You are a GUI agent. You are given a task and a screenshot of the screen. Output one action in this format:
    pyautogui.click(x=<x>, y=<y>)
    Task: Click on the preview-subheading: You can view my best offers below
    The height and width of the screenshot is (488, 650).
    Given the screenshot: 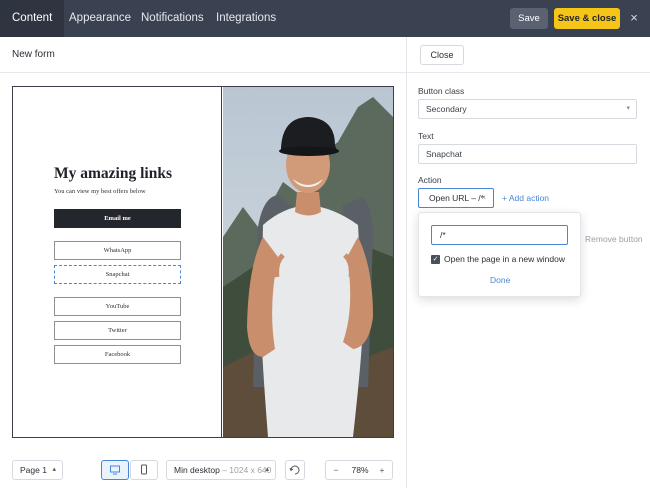 What is the action you would take?
    pyautogui.click(x=100, y=191)
    